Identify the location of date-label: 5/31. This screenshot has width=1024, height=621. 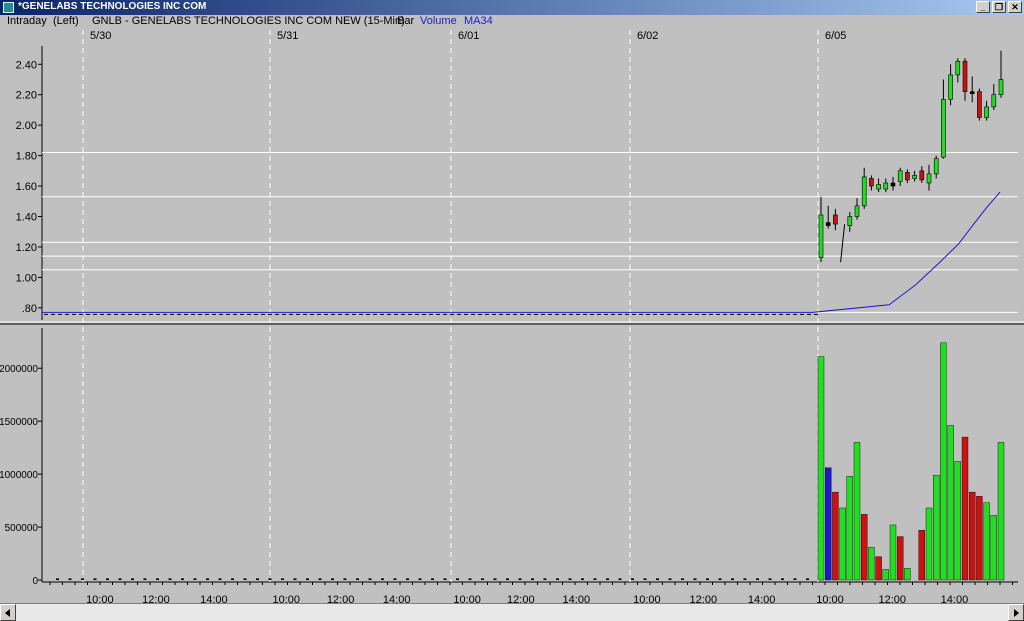
(287, 36).